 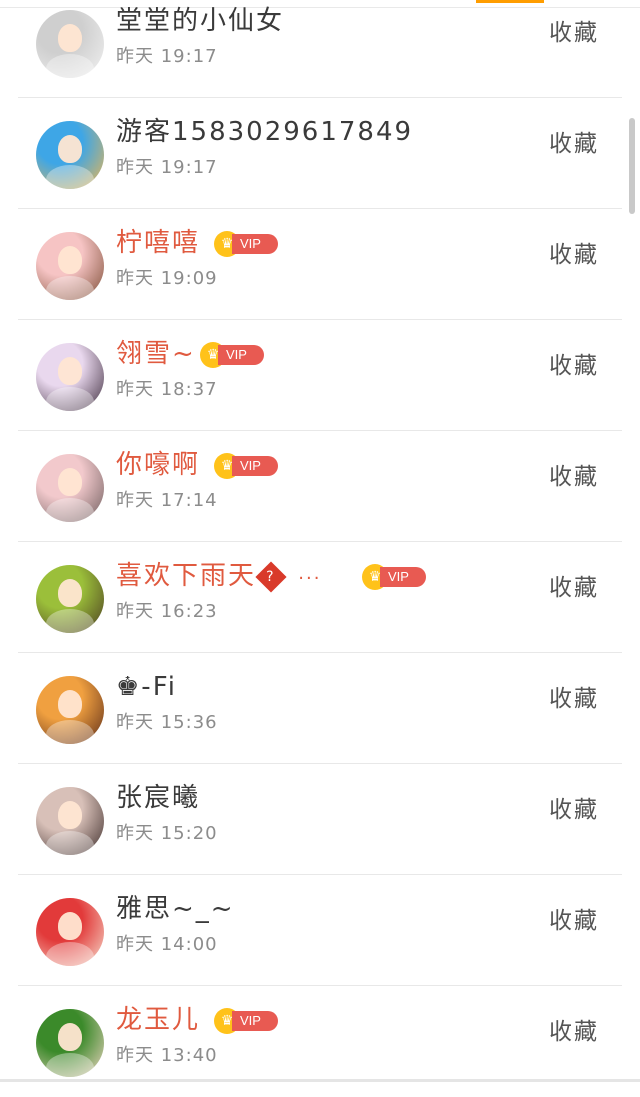 What do you see at coordinates (271, 576) in the screenshot?
I see `question-diamond-icon: ?` at bounding box center [271, 576].